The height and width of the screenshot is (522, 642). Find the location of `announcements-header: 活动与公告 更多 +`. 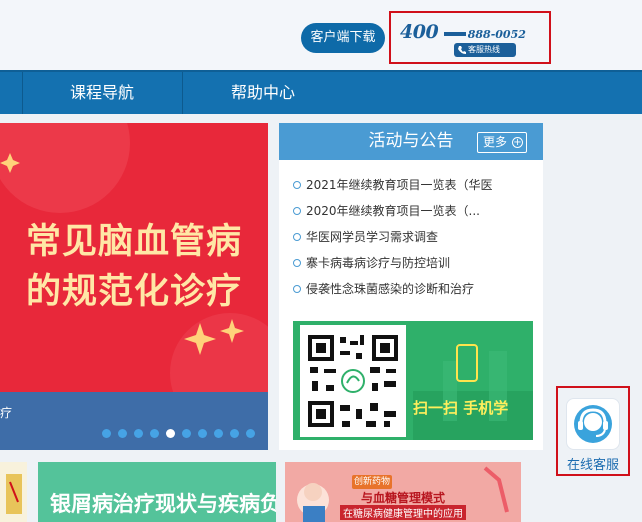

announcements-header: 活动与公告 更多 + is located at coordinates (411, 141).